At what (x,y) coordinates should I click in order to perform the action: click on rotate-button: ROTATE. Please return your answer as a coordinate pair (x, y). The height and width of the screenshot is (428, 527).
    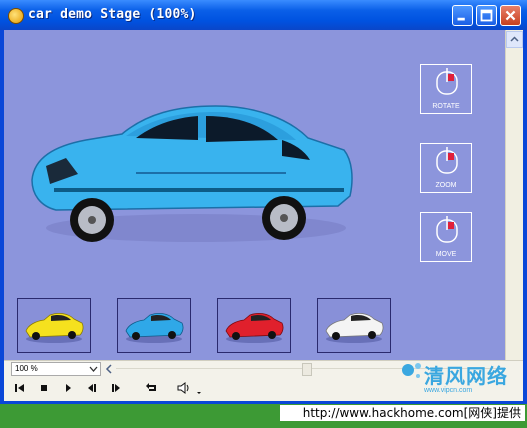
    Looking at the image, I should click on (446, 89).